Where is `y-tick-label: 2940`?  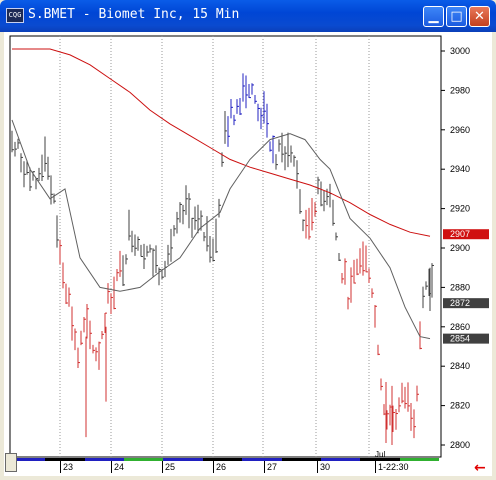 y-tick-label: 2940 is located at coordinates (460, 169).